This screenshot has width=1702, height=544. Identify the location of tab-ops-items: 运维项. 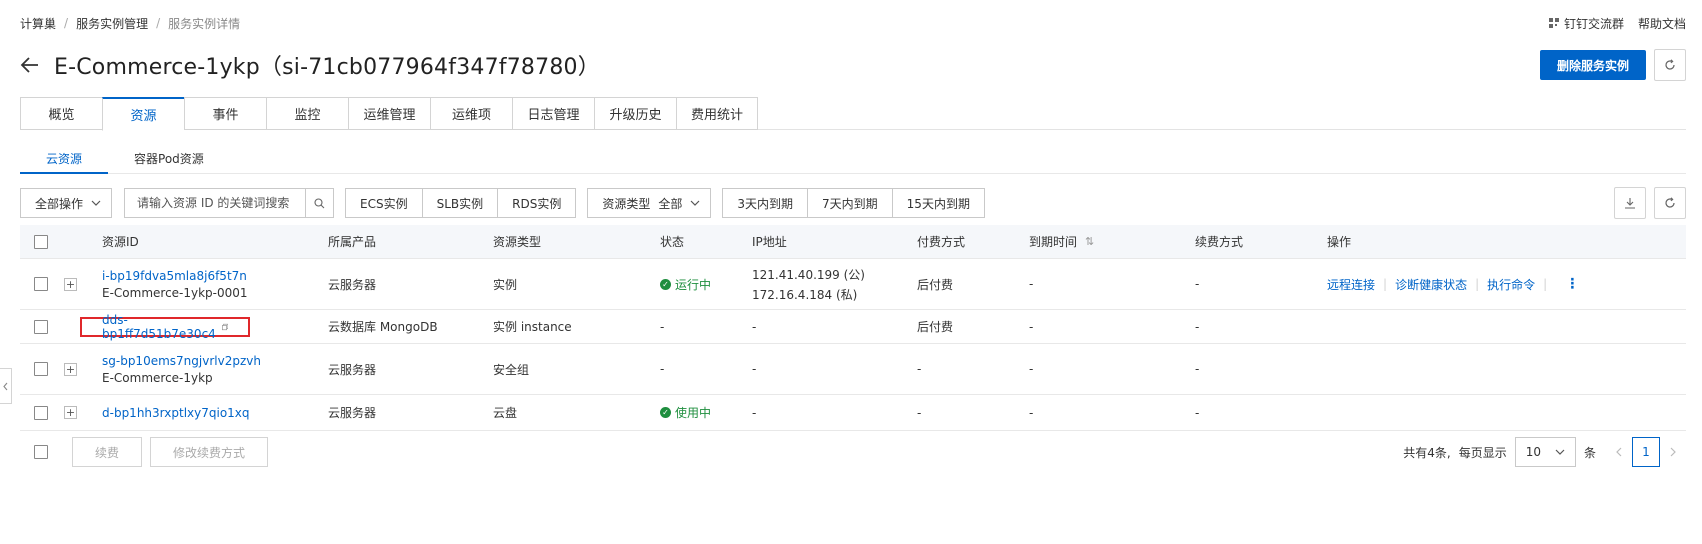
(471, 113).